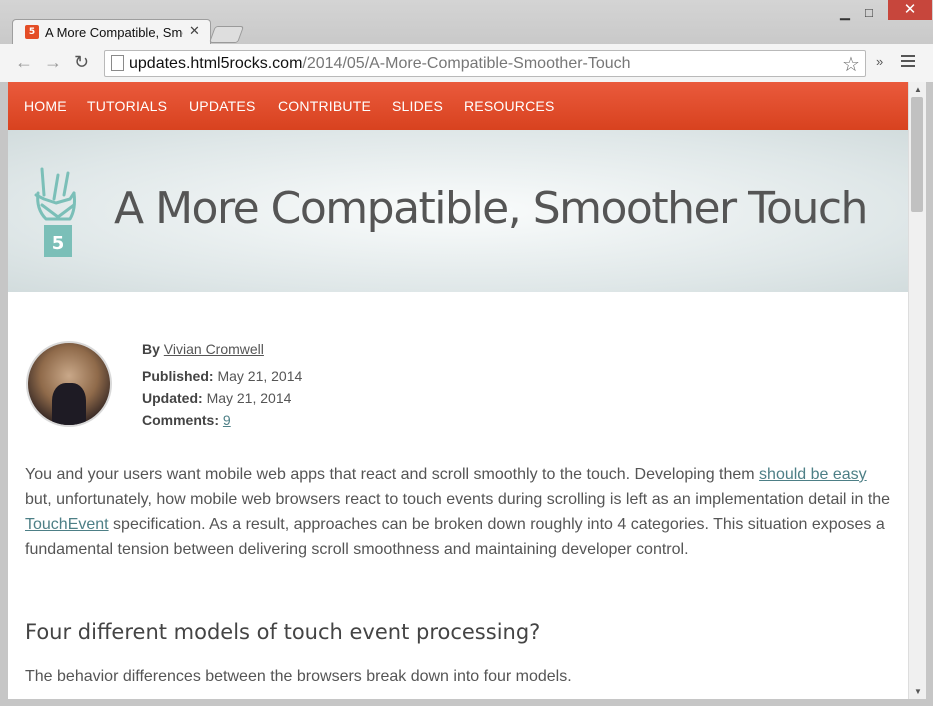 The image size is (933, 706). I want to click on updated-line: Updated: May 21, 2014, so click(217, 398).